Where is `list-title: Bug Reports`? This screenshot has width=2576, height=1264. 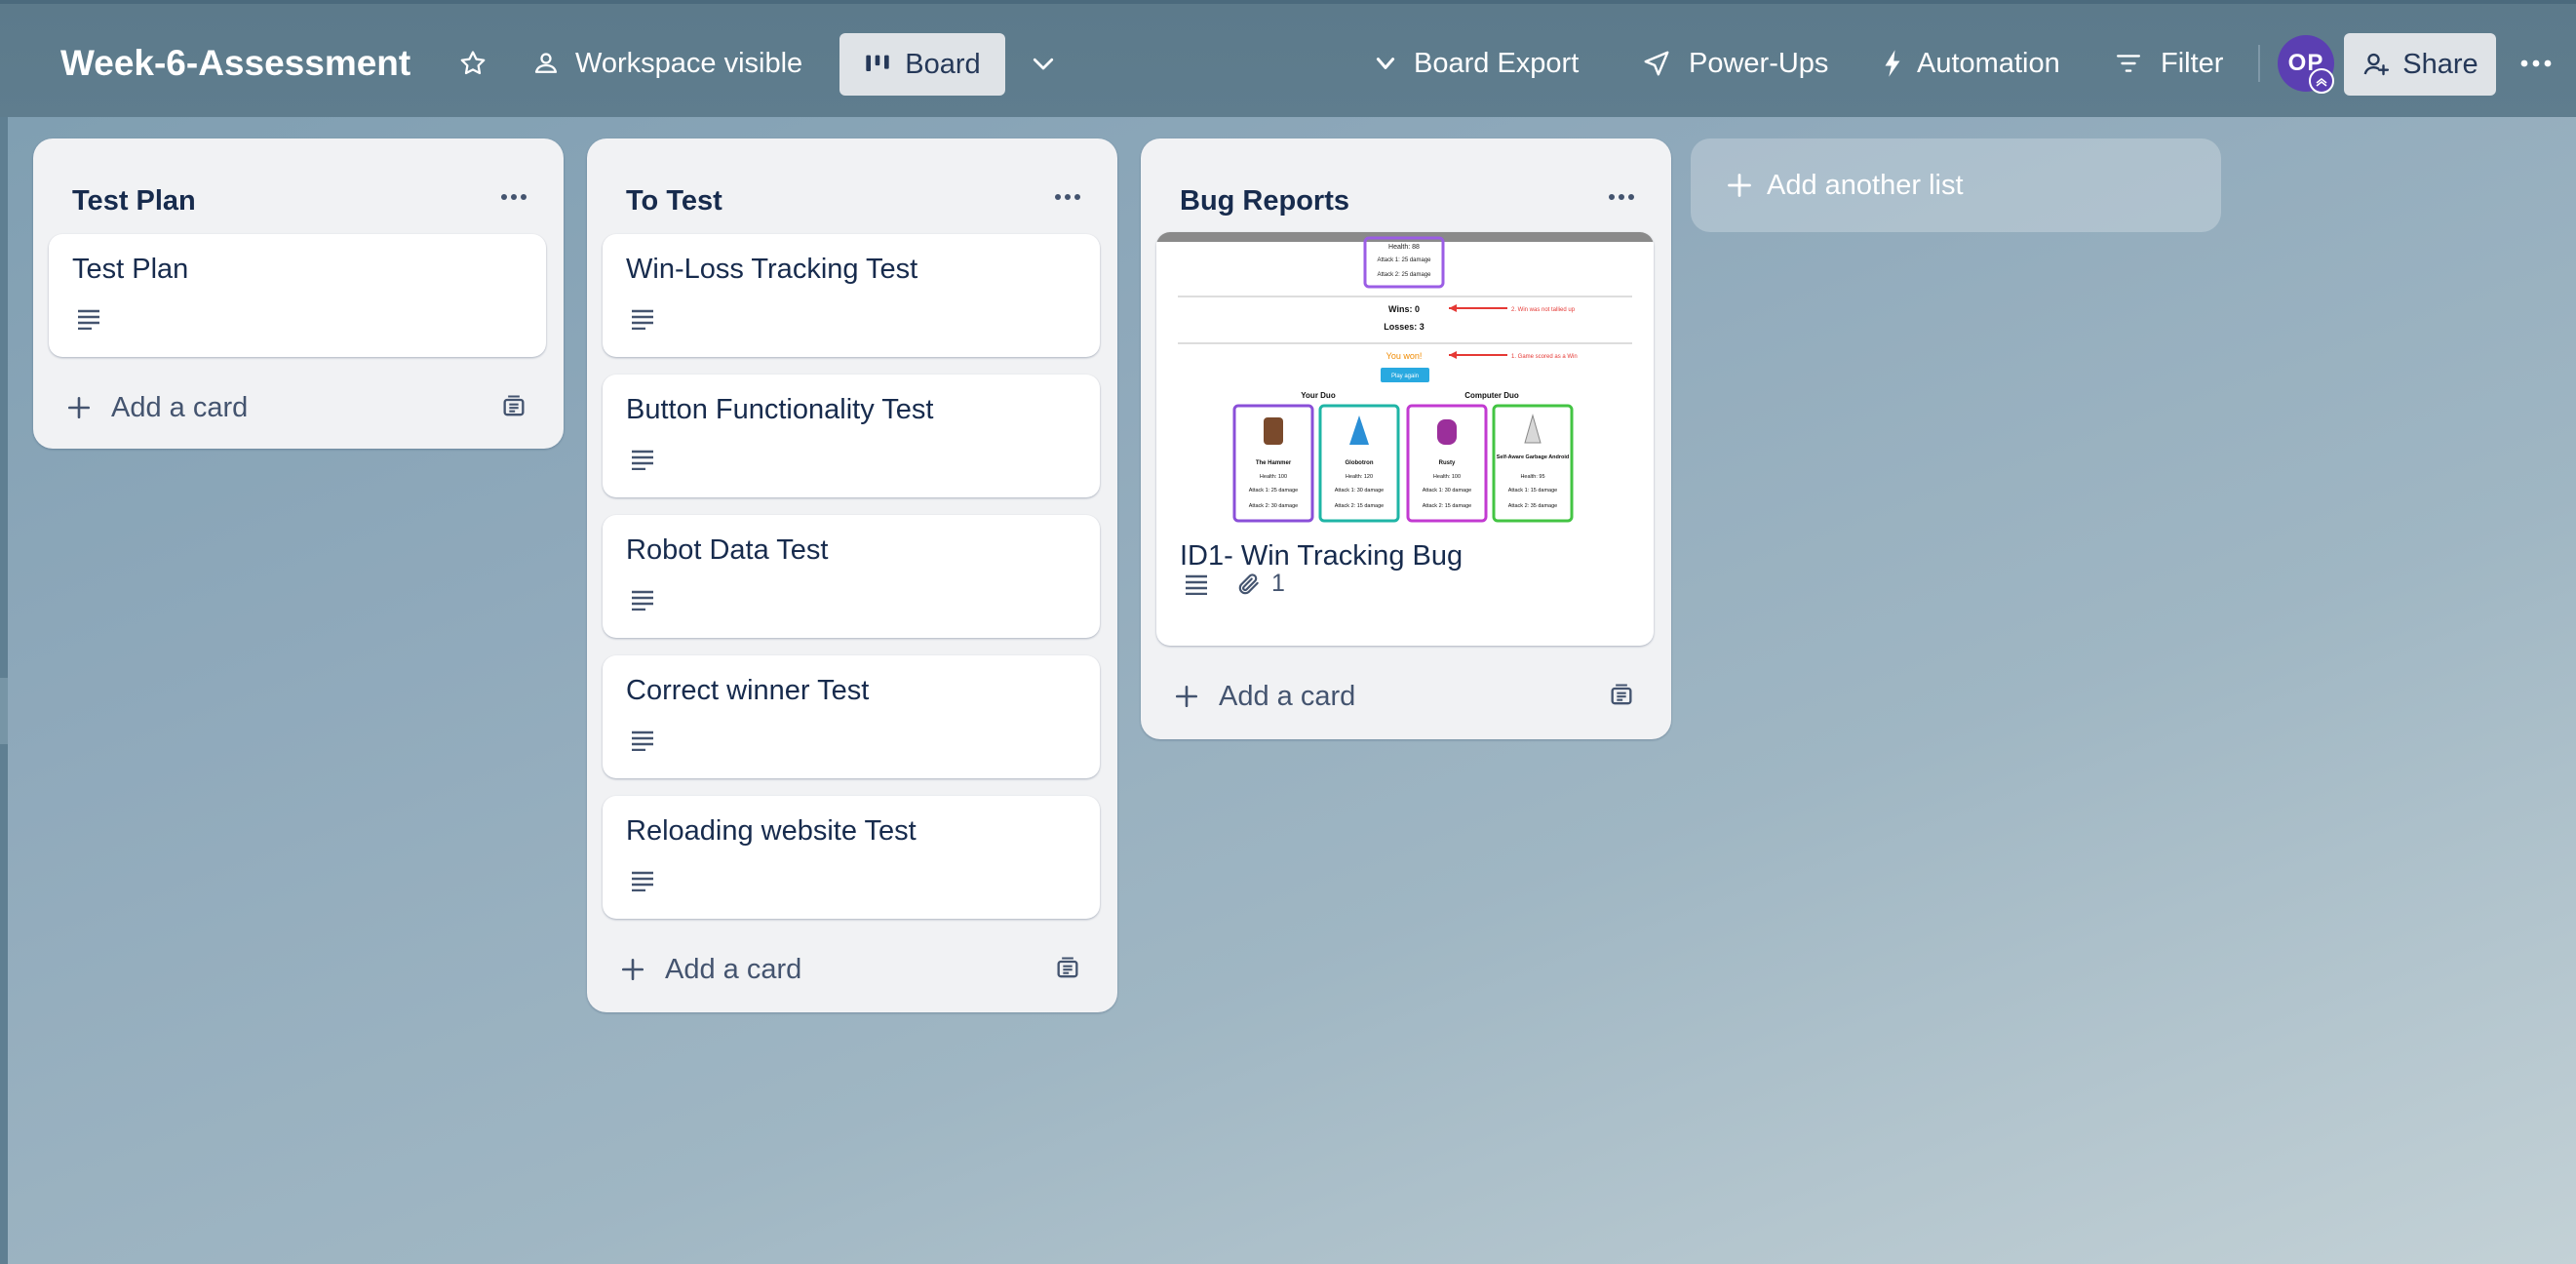 list-title: Bug Reports is located at coordinates (1264, 201).